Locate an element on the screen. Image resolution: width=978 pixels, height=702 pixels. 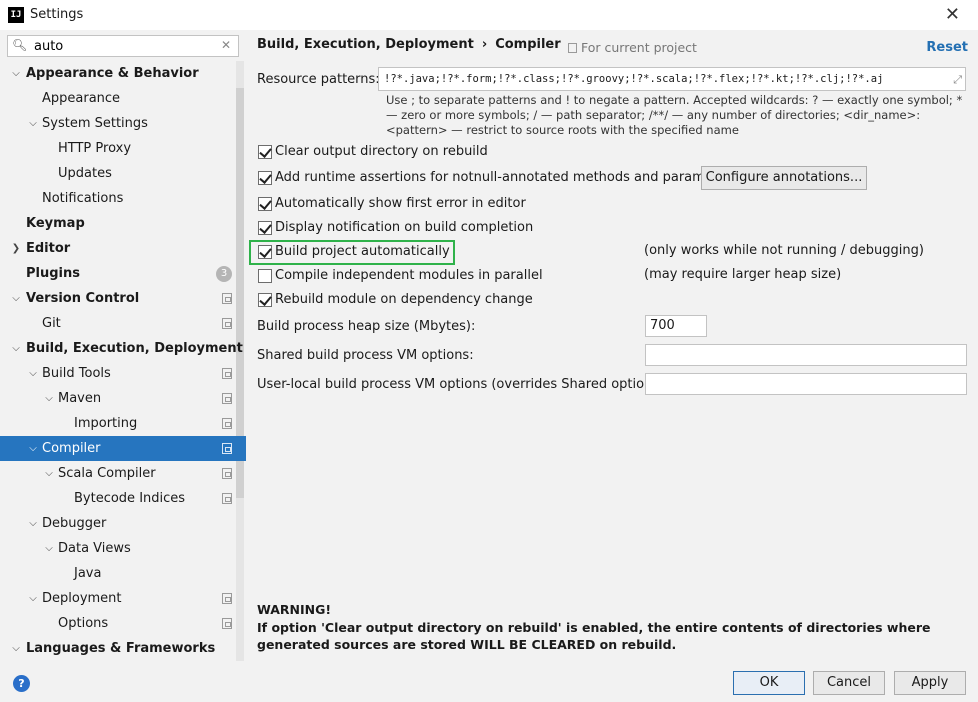
tree-item-plugins: Plugins 3 is located at coordinates (123, 273).